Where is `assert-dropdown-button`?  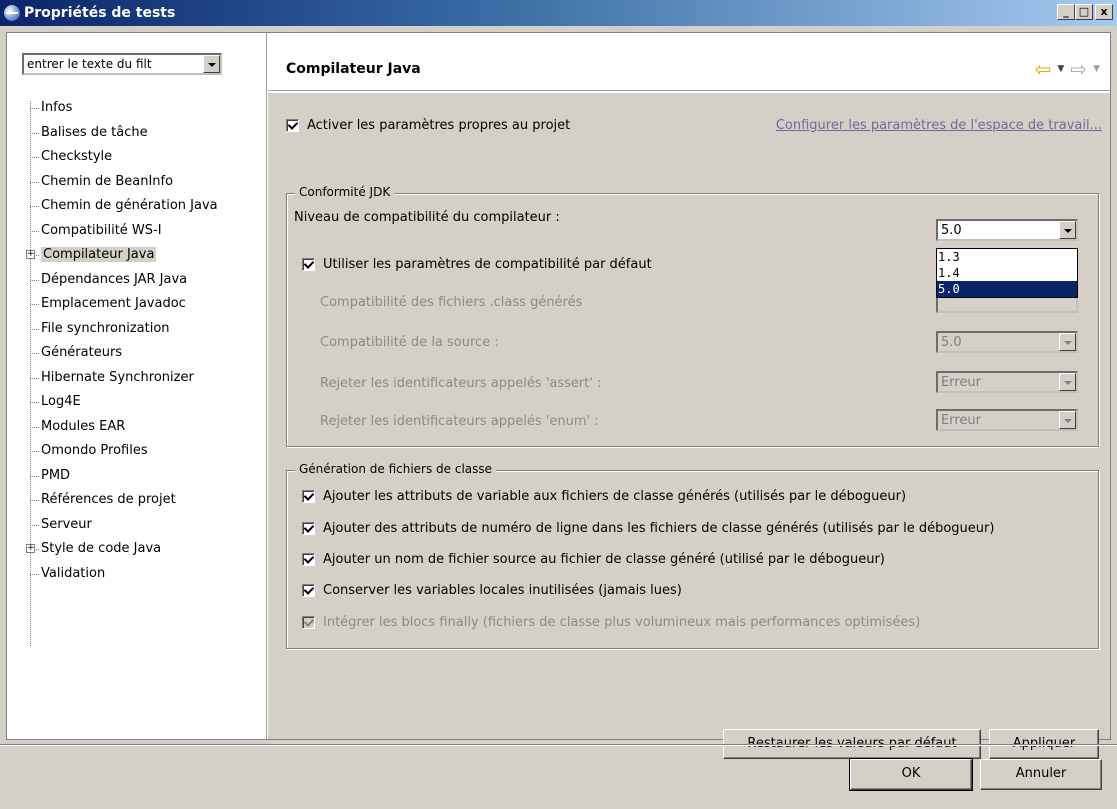
assert-dropdown-button is located at coordinates (1067, 382).